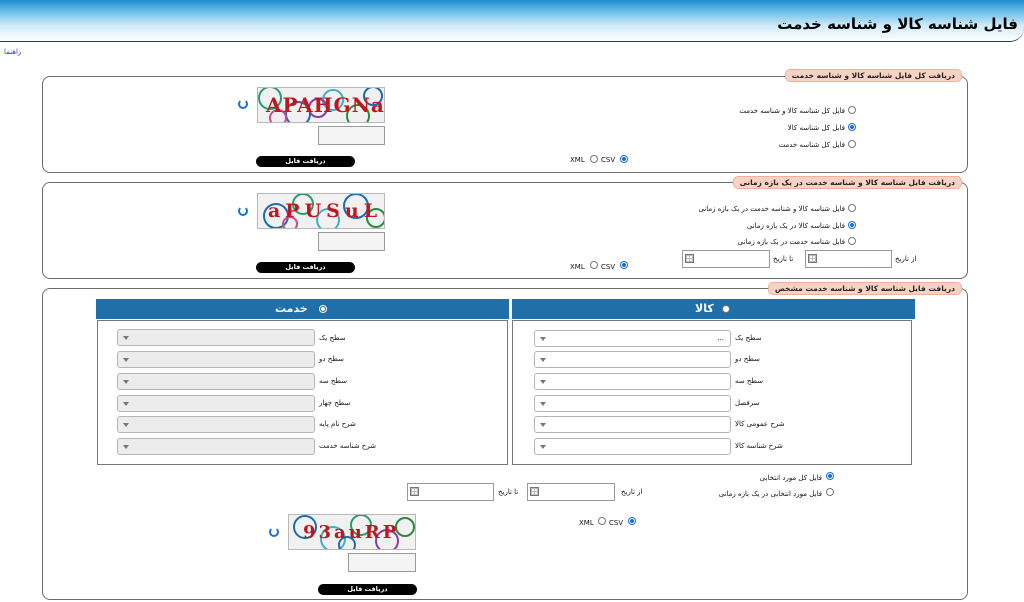 Image resolution: width=1024 pixels, height=602 pixels. I want to click on khedmat-level3-select, so click(216, 381).